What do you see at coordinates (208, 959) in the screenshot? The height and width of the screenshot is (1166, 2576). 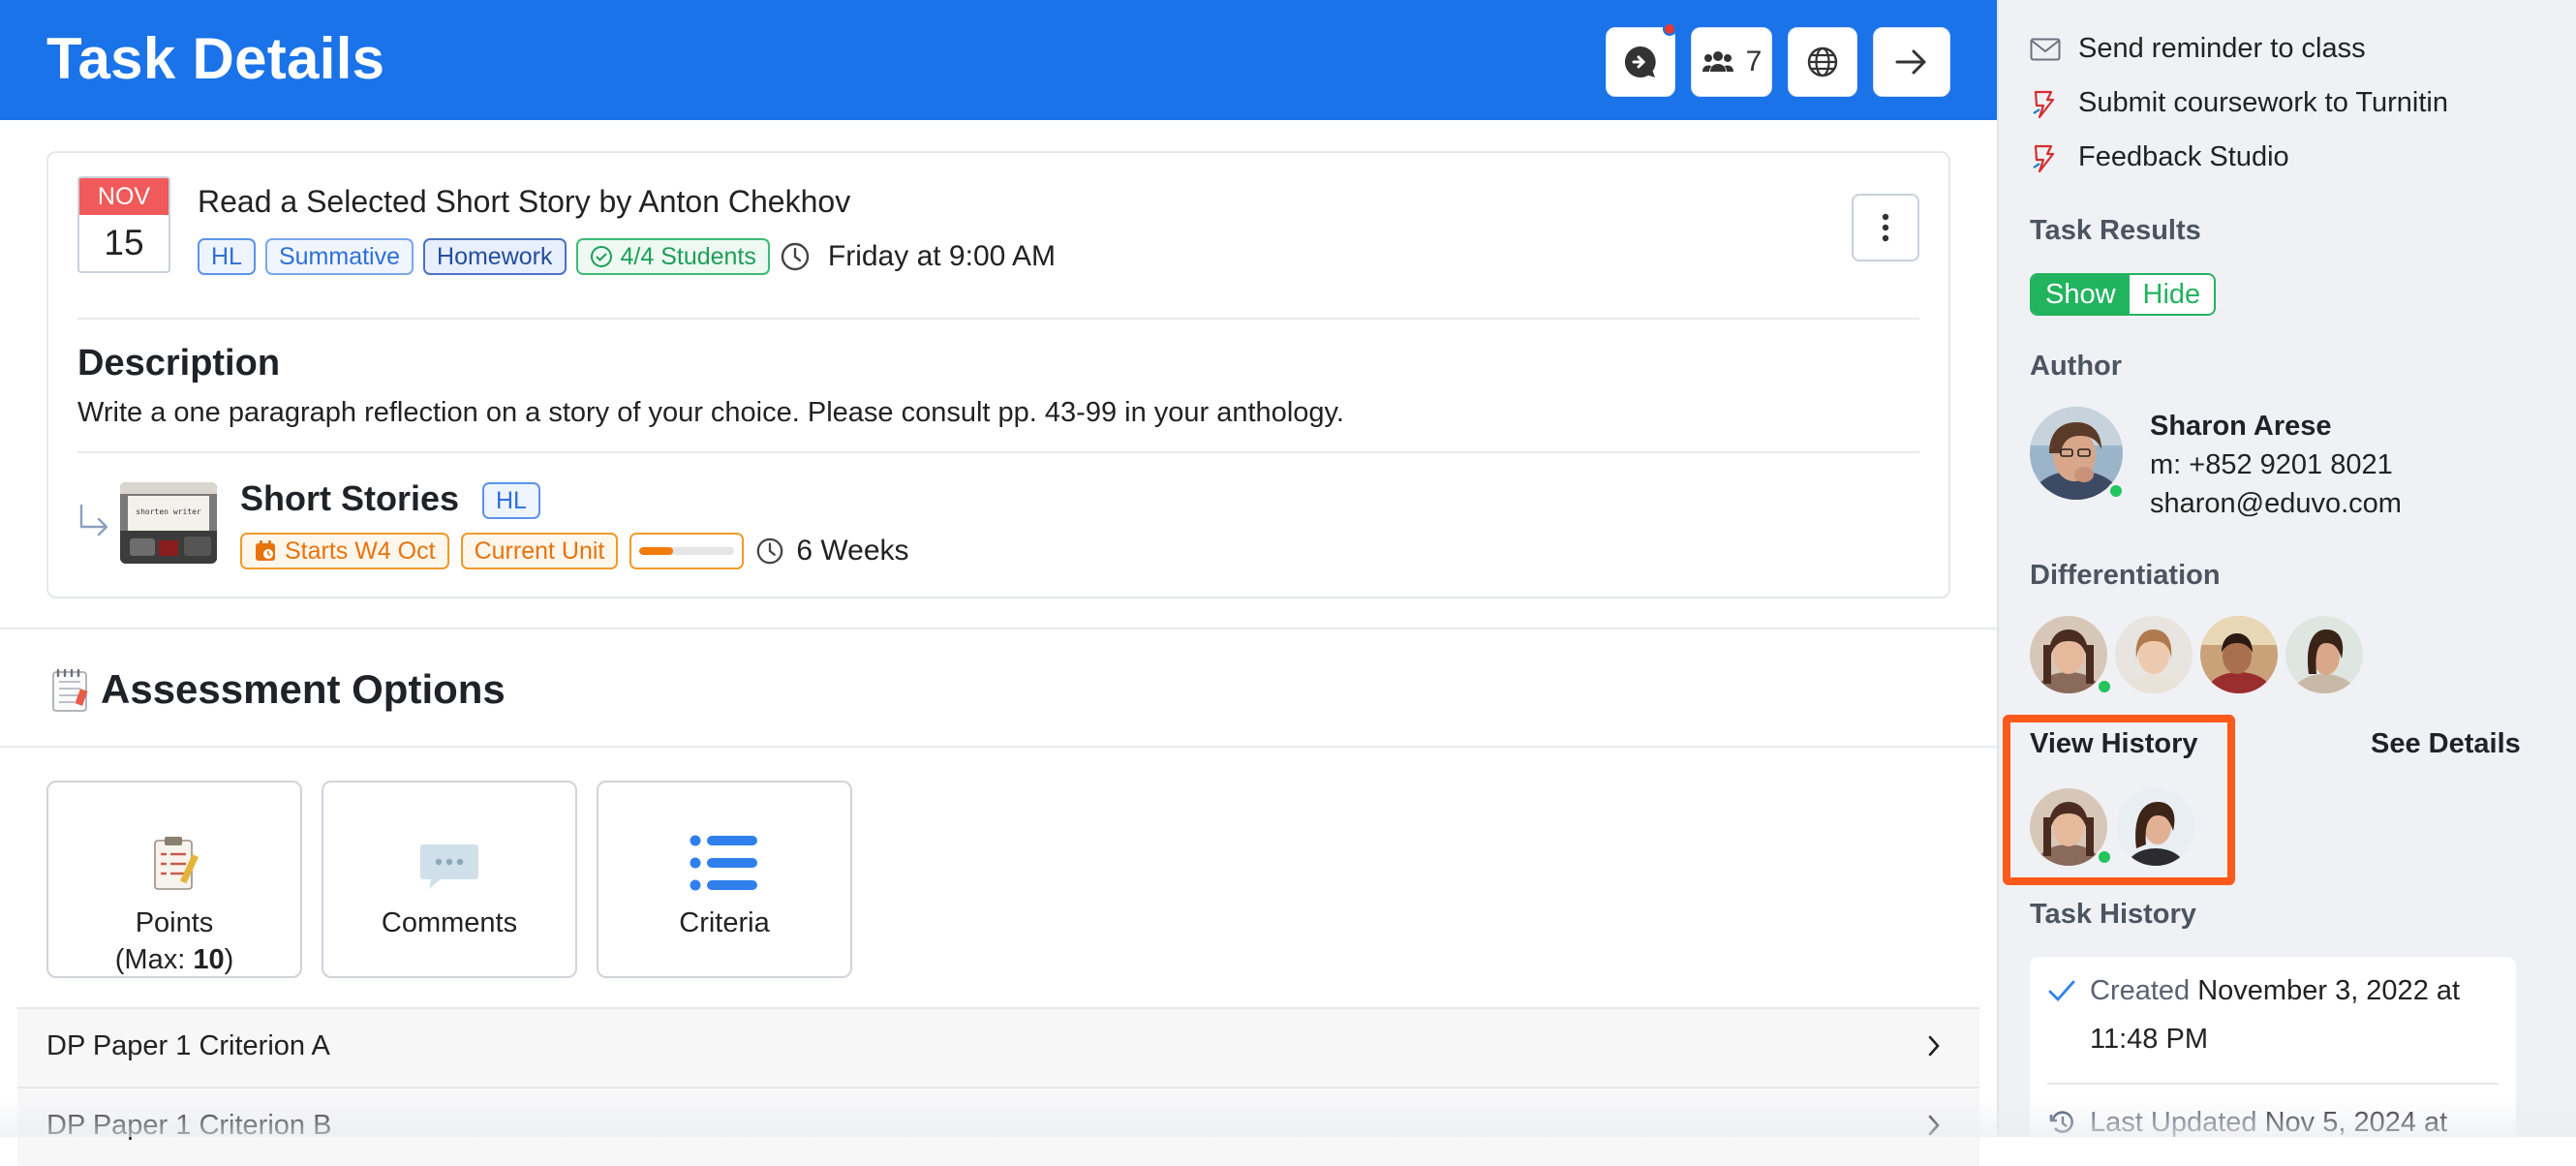 I see `points-max-value: 10` at bounding box center [208, 959].